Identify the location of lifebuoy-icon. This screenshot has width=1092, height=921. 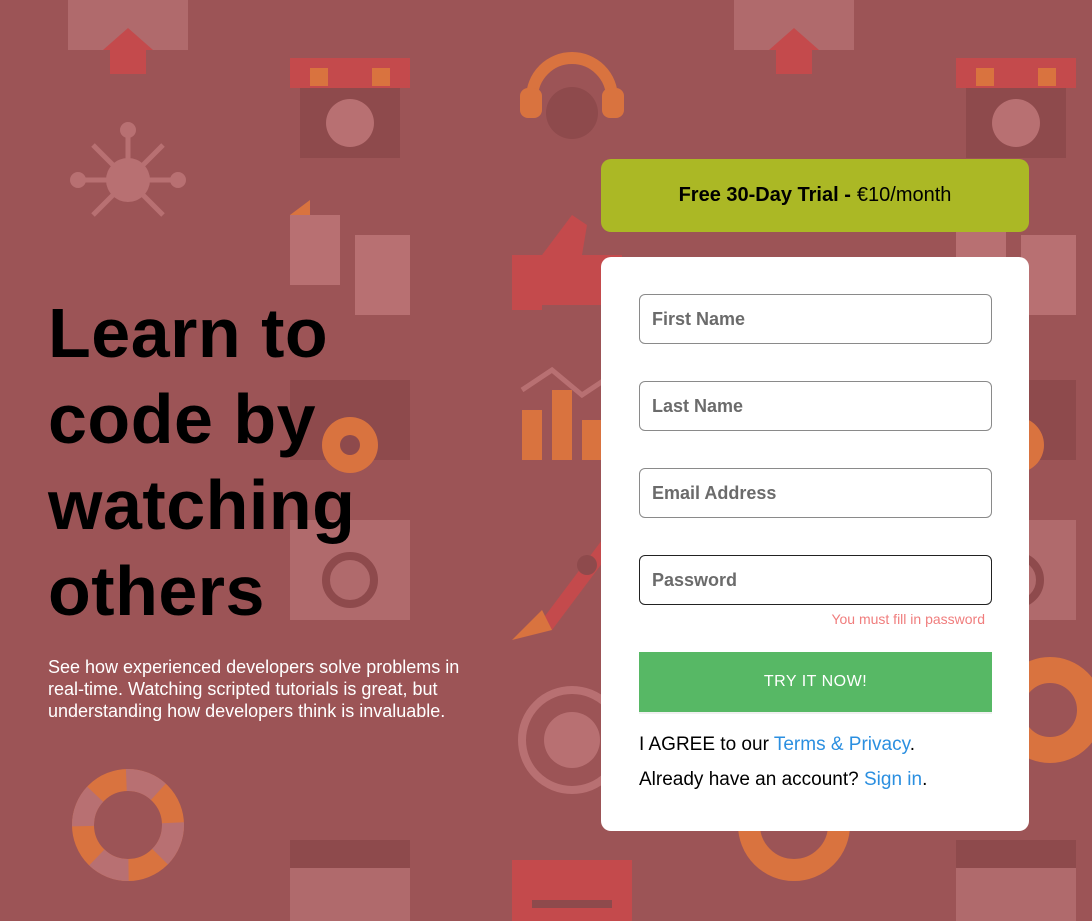
(128, 825).